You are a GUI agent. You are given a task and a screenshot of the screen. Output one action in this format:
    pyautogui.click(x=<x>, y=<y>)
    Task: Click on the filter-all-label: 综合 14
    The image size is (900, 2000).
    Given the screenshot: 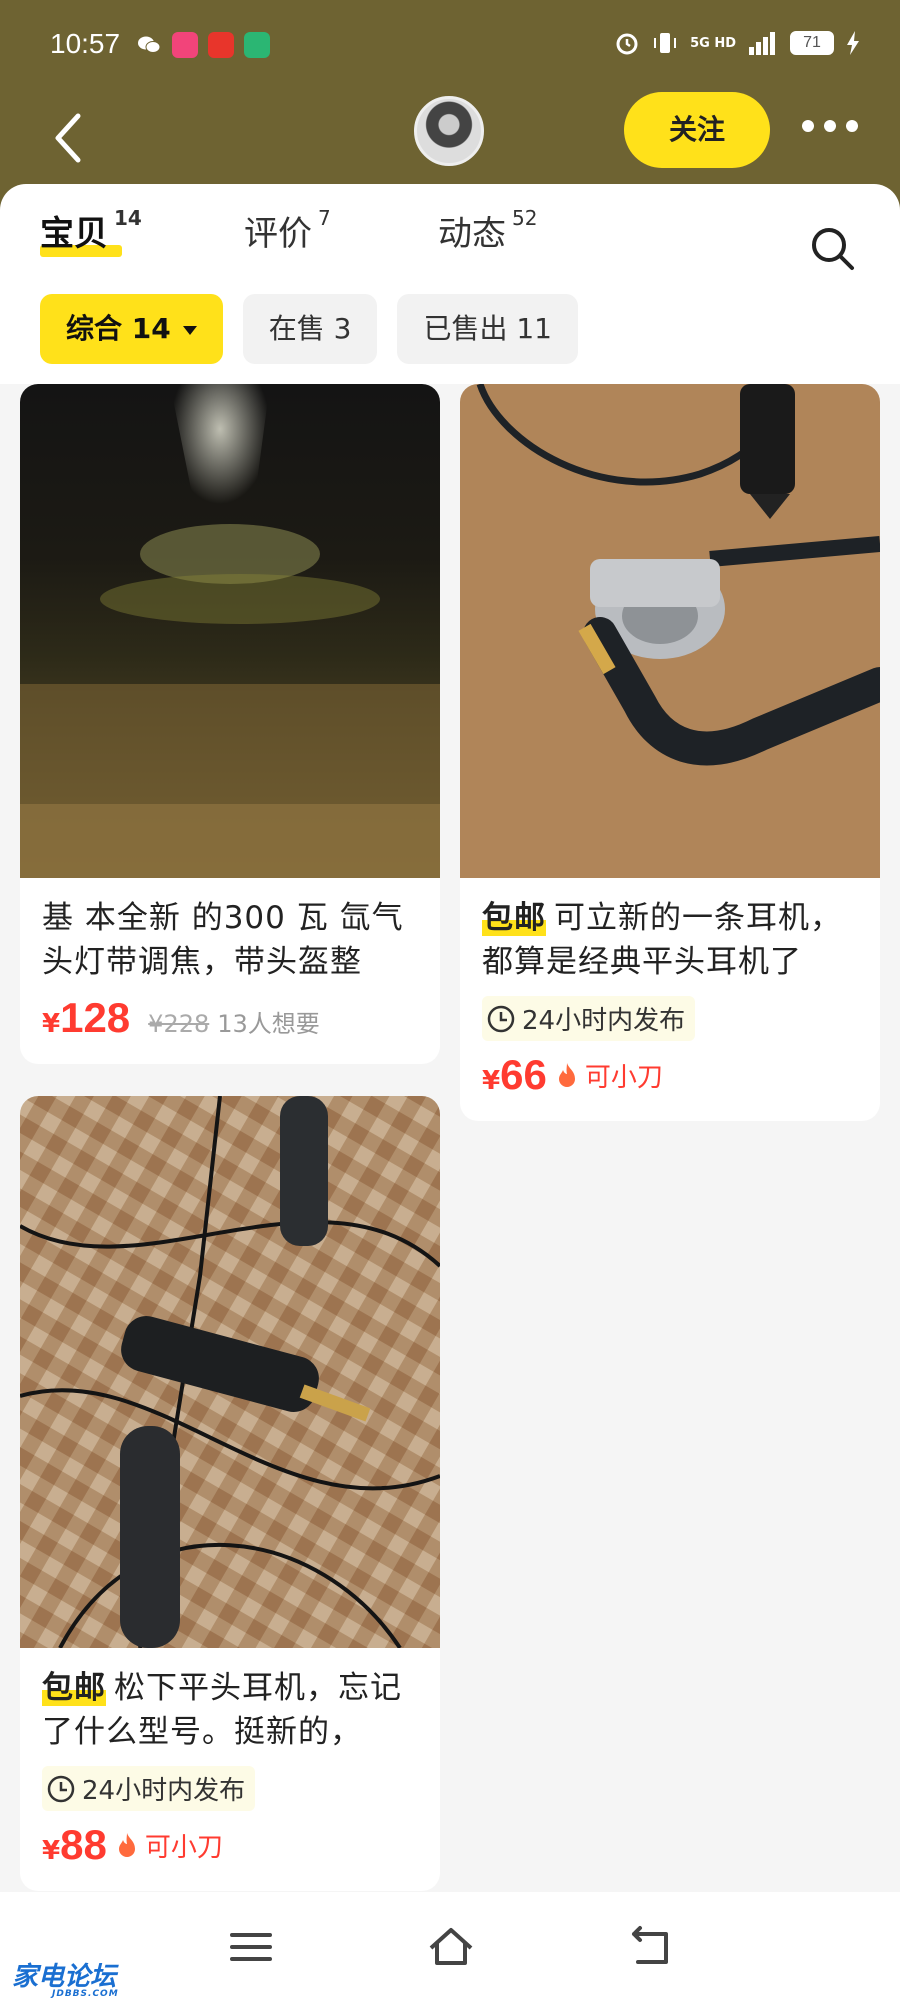 What is the action you would take?
    pyautogui.click(x=118, y=328)
    